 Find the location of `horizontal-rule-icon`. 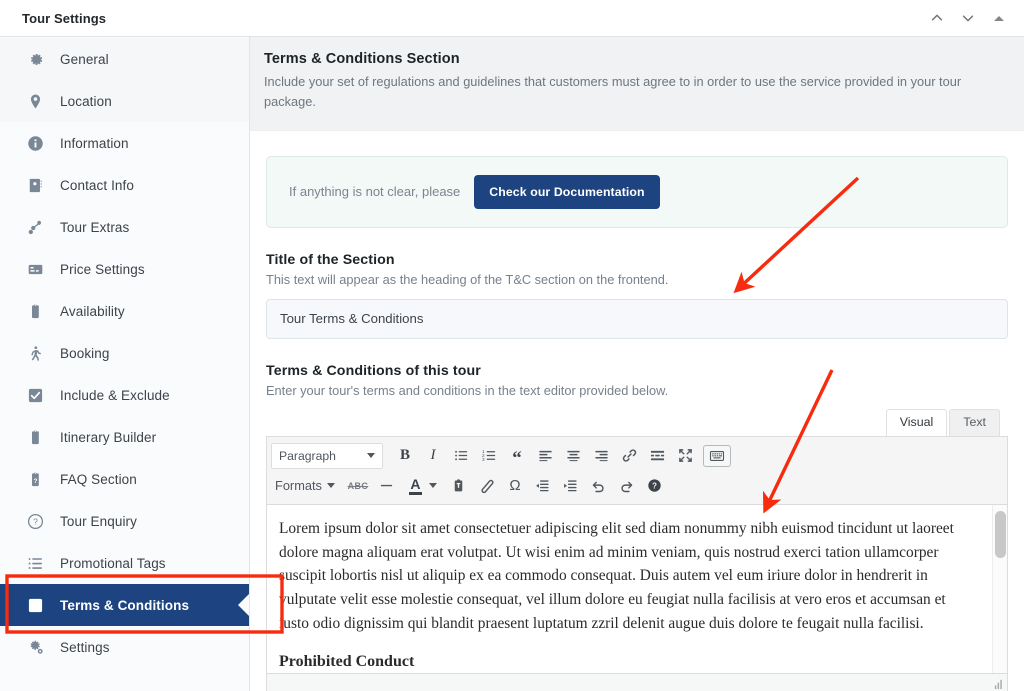

horizontal-rule-icon is located at coordinates (387, 486).